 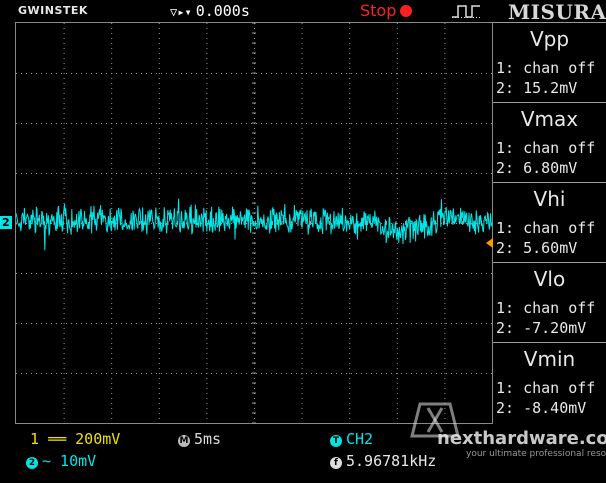 What do you see at coordinates (557, 12) in the screenshot?
I see `mode-label: MISURA` at bounding box center [557, 12].